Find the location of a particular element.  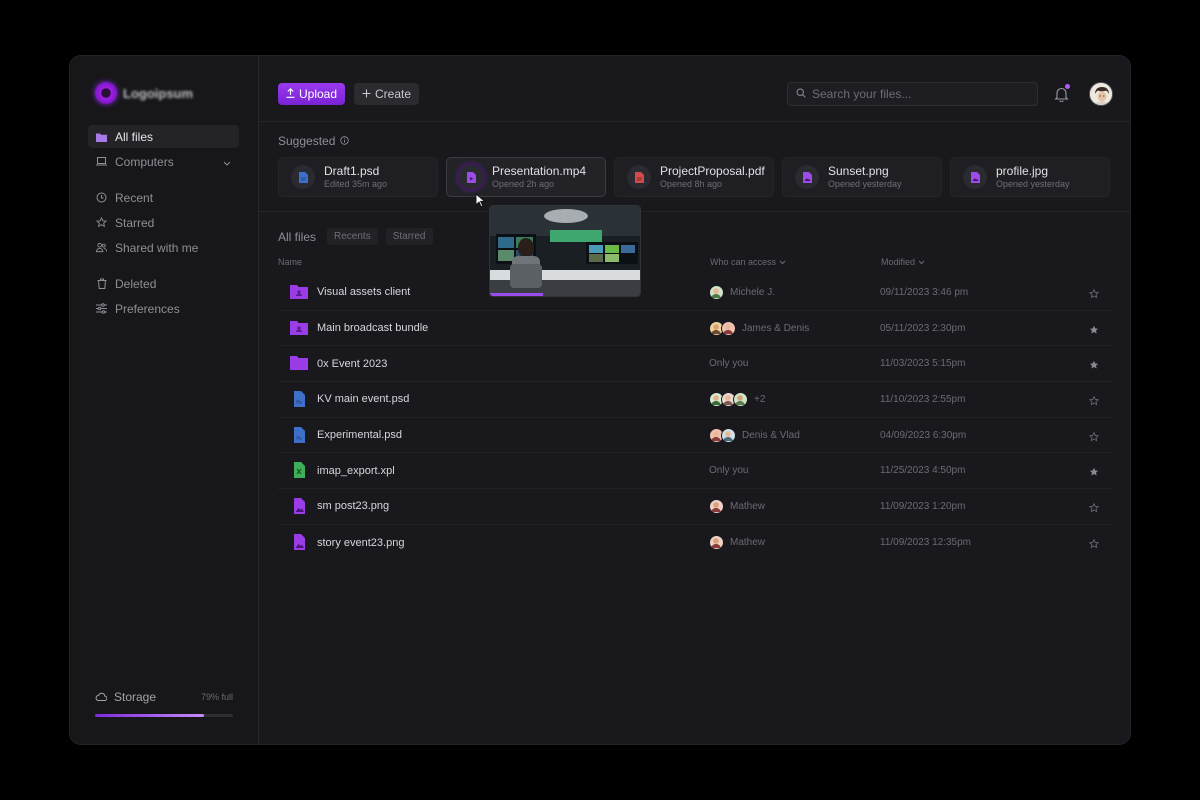

suggested-card: Draft1.psd Edited 35m ago is located at coordinates (358, 177).